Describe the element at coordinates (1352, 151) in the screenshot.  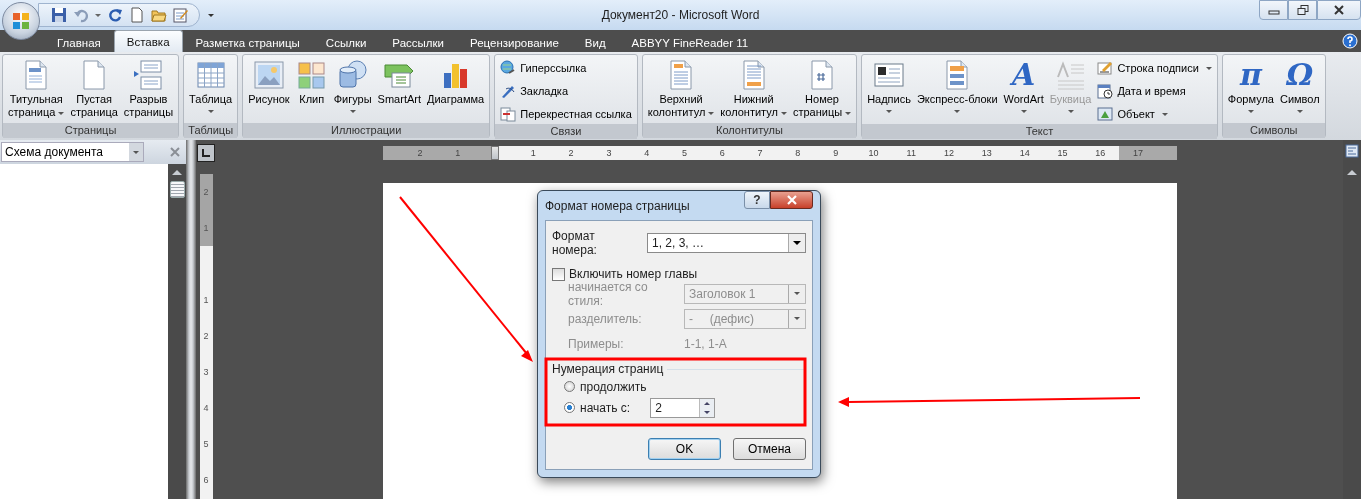
I see `view-ruler-icon` at that location.